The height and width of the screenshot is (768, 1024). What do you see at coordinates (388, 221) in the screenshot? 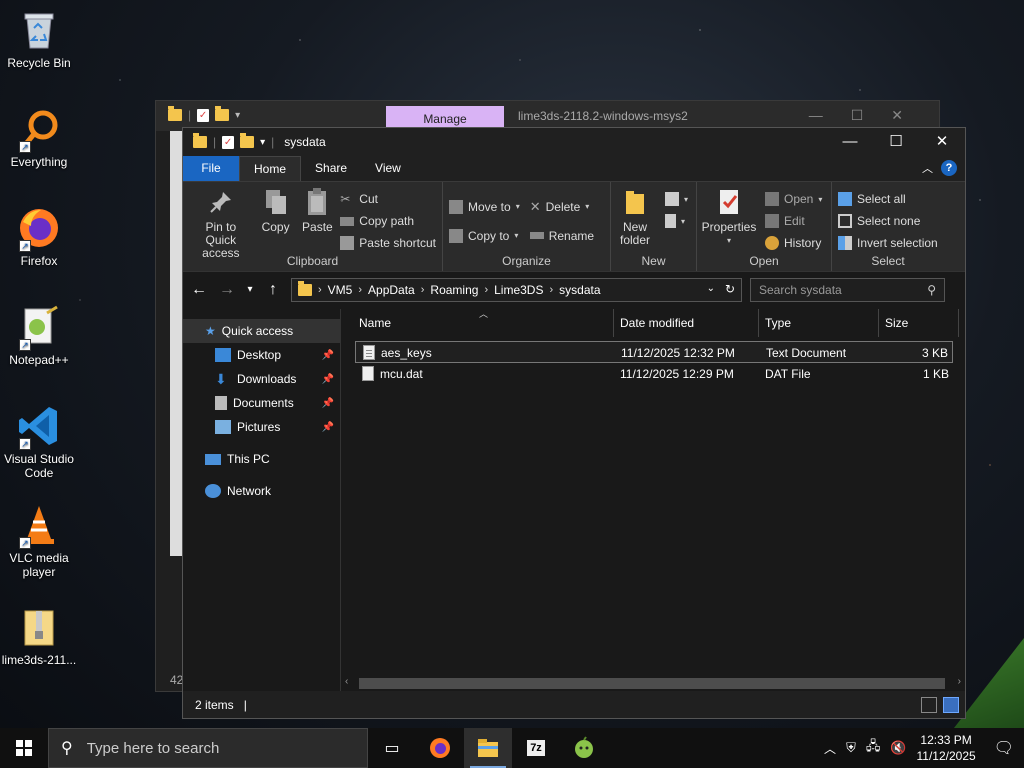
I see `copy-path-button: Copy path` at bounding box center [388, 221].